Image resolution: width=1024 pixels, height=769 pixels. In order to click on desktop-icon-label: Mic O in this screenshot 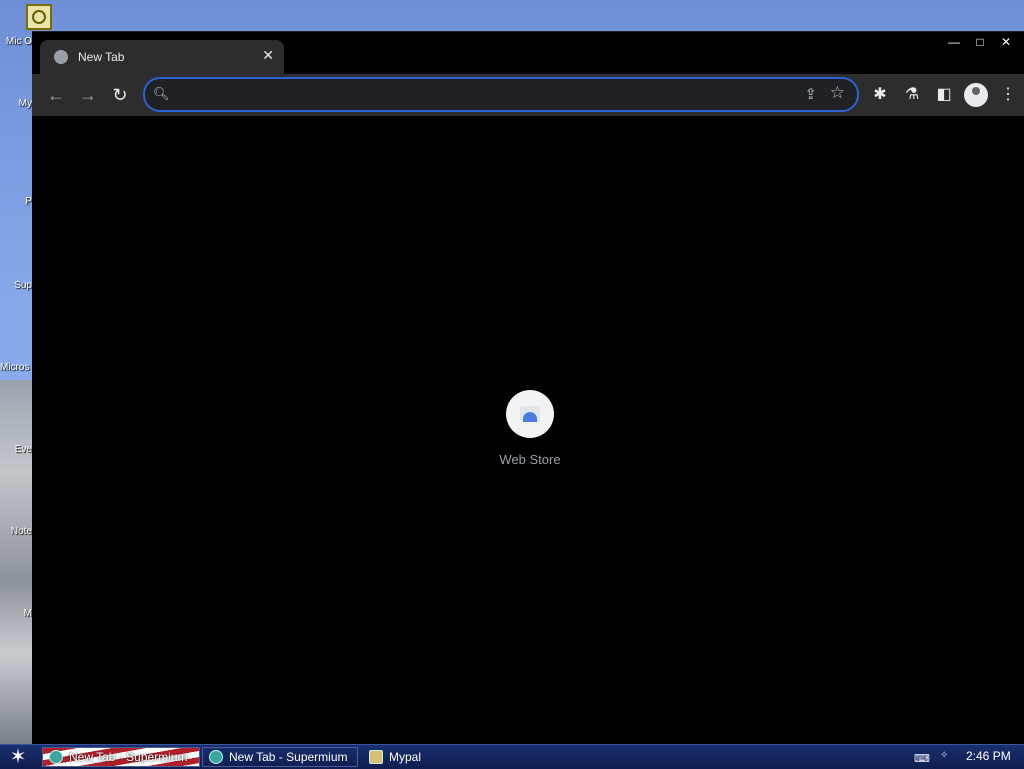, I will do `click(18, 41)`.